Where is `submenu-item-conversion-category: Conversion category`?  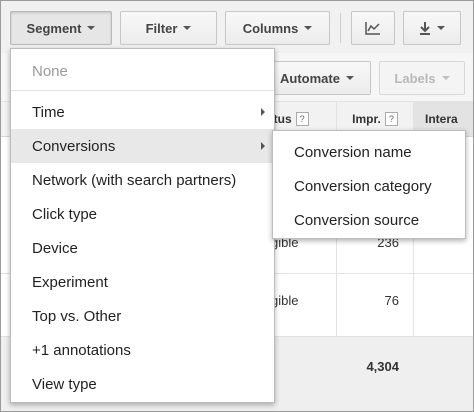 submenu-item-conversion-category: Conversion category is located at coordinates (369, 186).